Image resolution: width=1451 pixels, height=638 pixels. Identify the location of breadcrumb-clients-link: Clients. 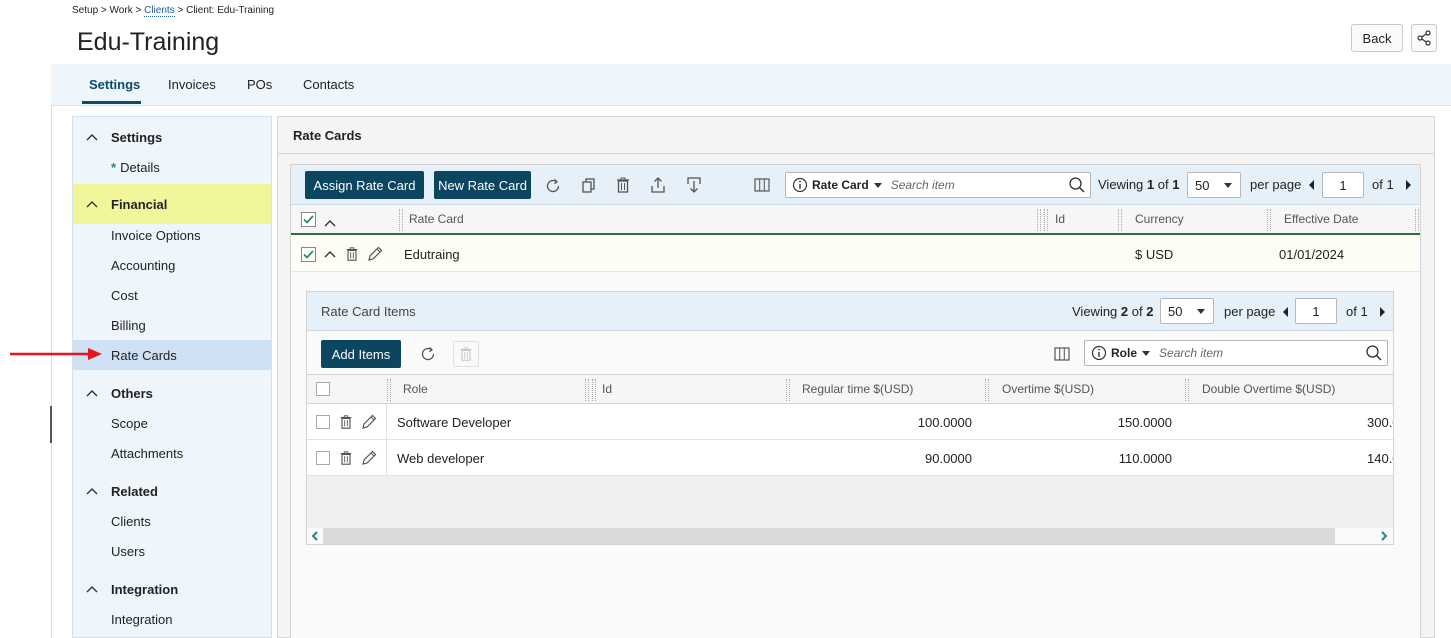
(159, 11).